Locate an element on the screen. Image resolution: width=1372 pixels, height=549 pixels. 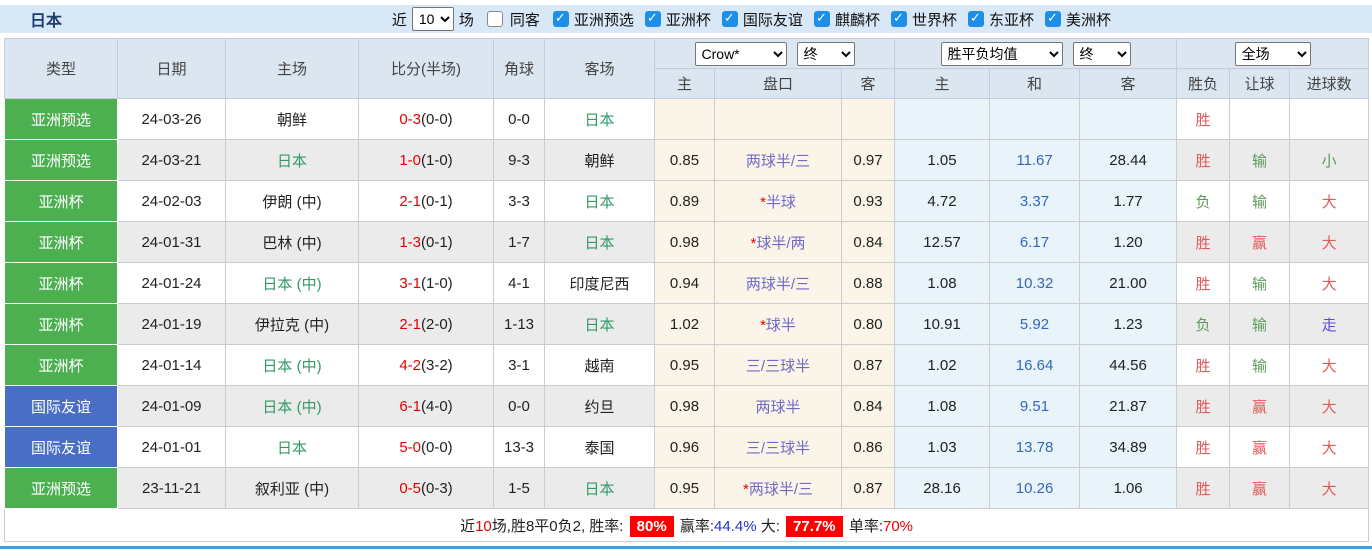
big-rate-badge: 77.7% is located at coordinates (814, 526).